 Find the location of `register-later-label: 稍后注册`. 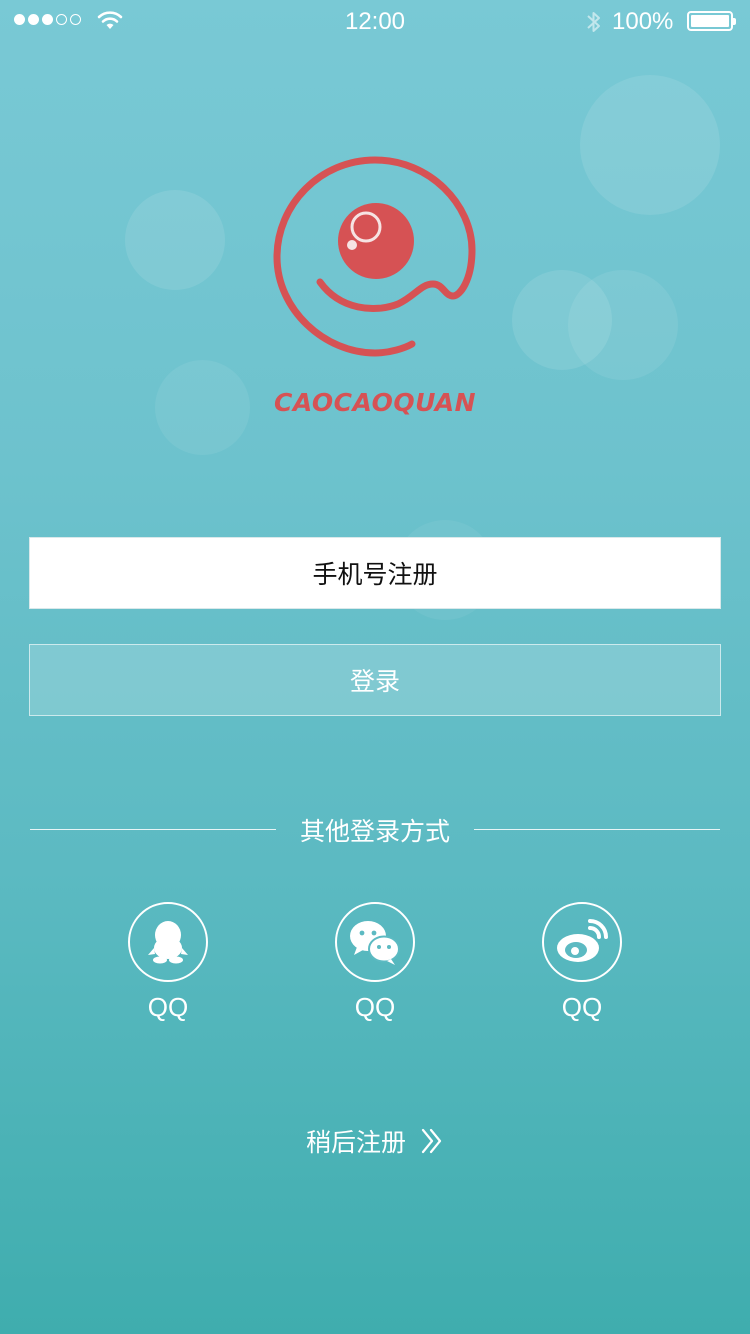

register-later-label: 稍后注册 is located at coordinates (355, 1142).